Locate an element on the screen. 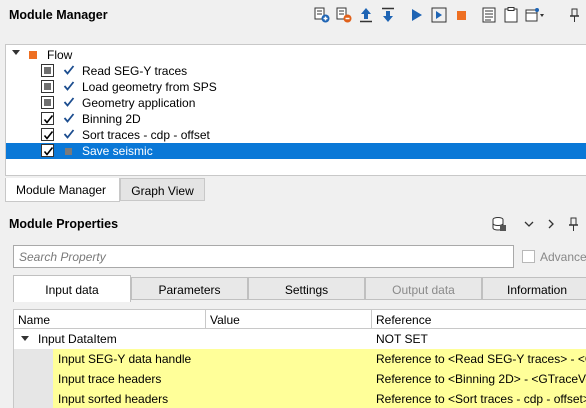  move-down-icon is located at coordinates (388, 15).